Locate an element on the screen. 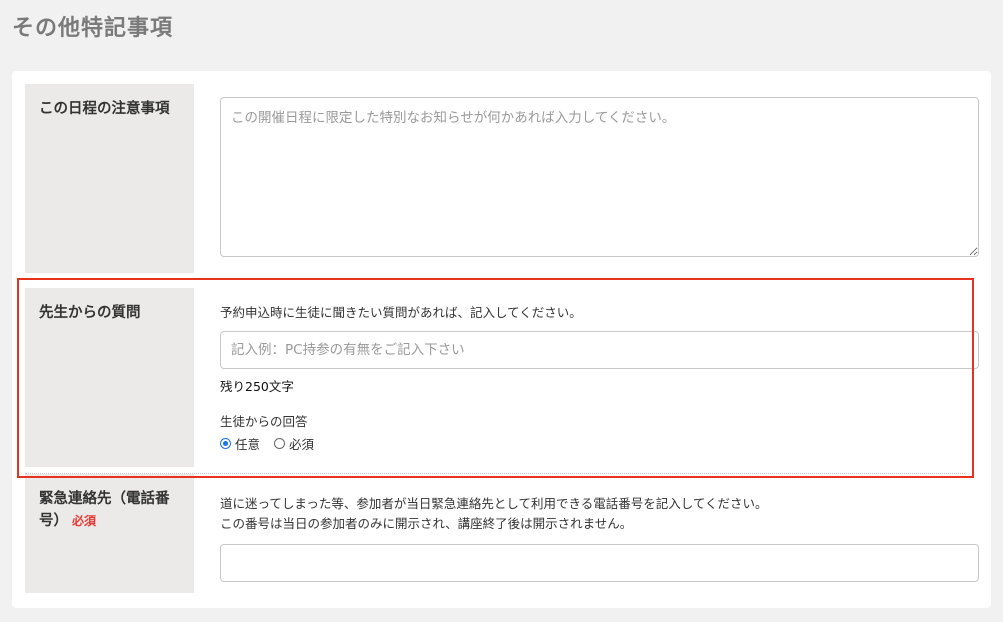  radio-optional-label: 任意 is located at coordinates (248, 444).